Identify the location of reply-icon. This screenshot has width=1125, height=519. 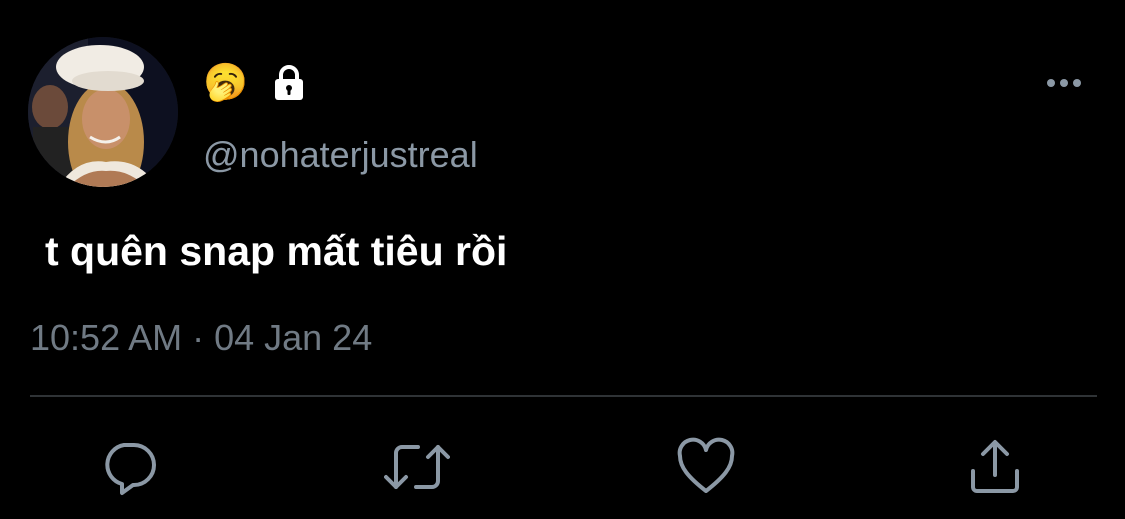
(130, 467).